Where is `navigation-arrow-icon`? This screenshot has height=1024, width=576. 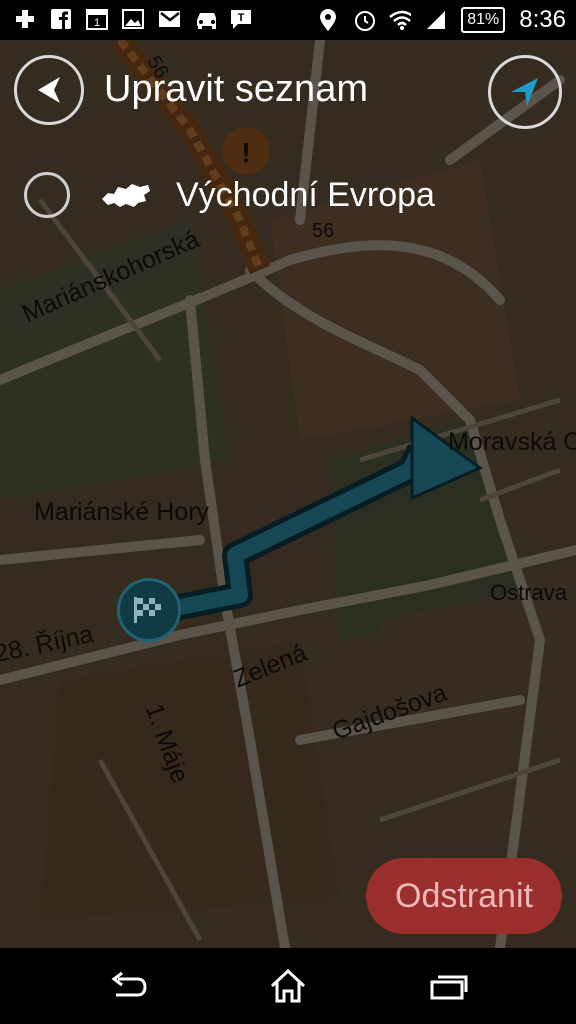 navigation-arrow-icon is located at coordinates (524, 92).